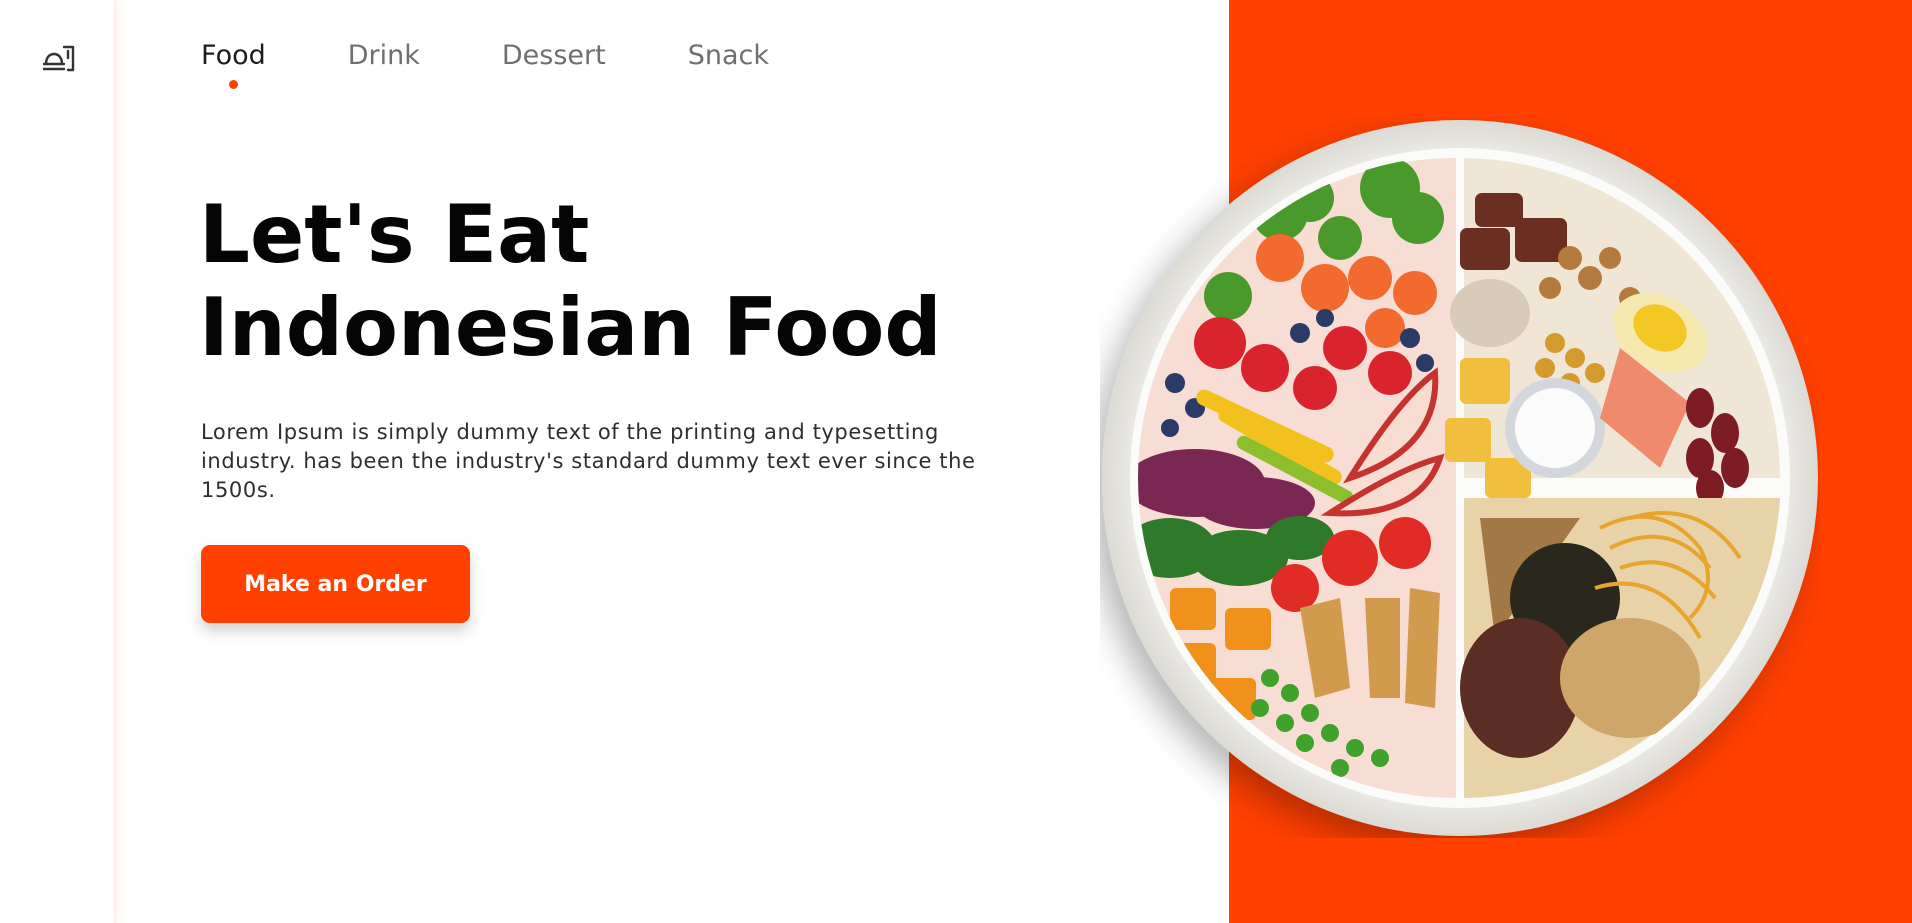  What do you see at coordinates (233, 55) in the screenshot?
I see `tab-food-label: Food` at bounding box center [233, 55].